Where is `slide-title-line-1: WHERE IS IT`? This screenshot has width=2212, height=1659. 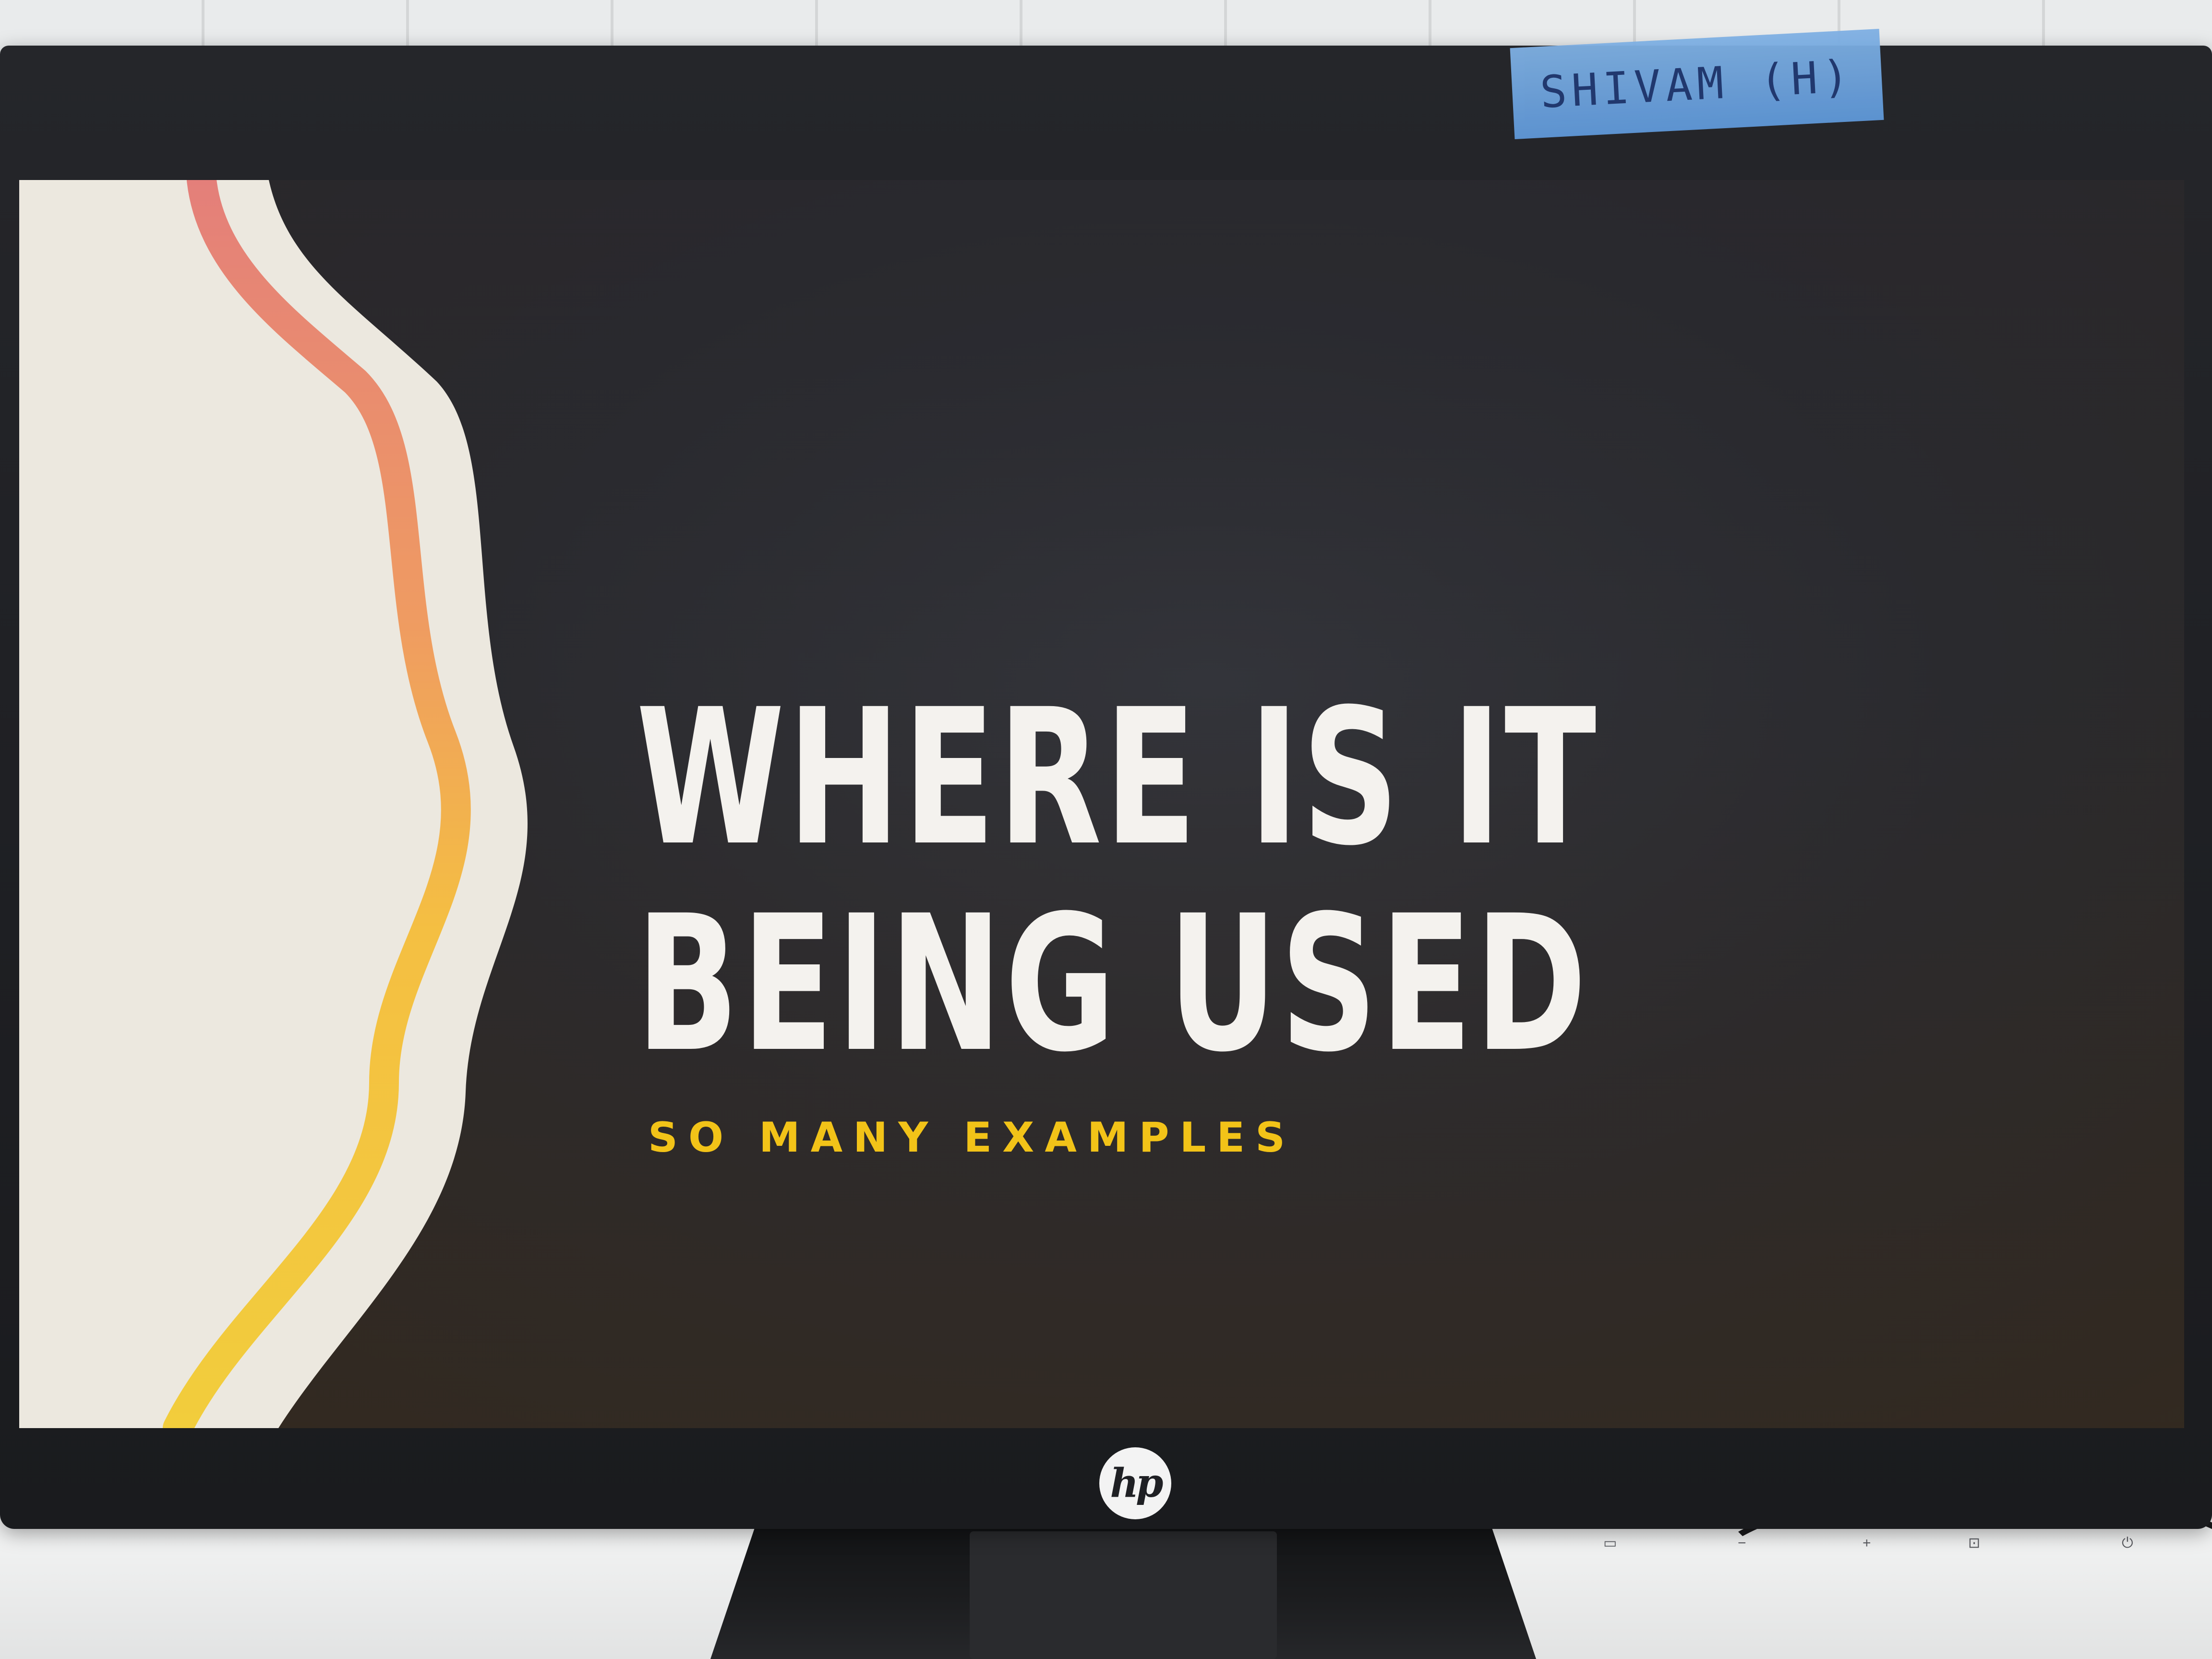 slide-title-line-1: WHERE IS IT is located at coordinates (1117, 778).